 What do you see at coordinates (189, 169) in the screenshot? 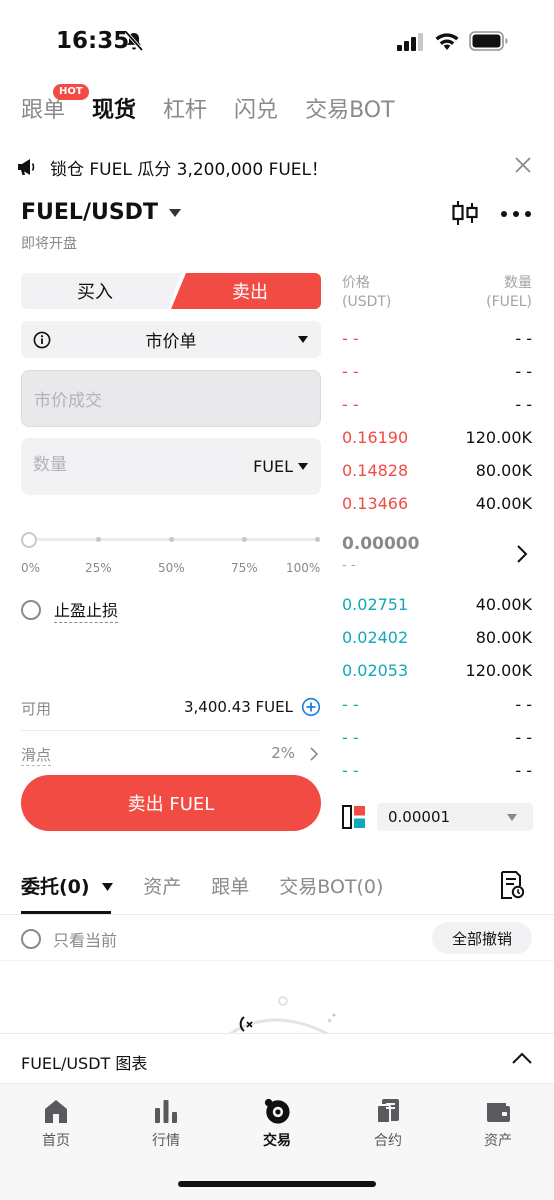
I see `banner-text: 锁仓 FUEL 瓜分 3,200,000 FUEL！` at bounding box center [189, 169].